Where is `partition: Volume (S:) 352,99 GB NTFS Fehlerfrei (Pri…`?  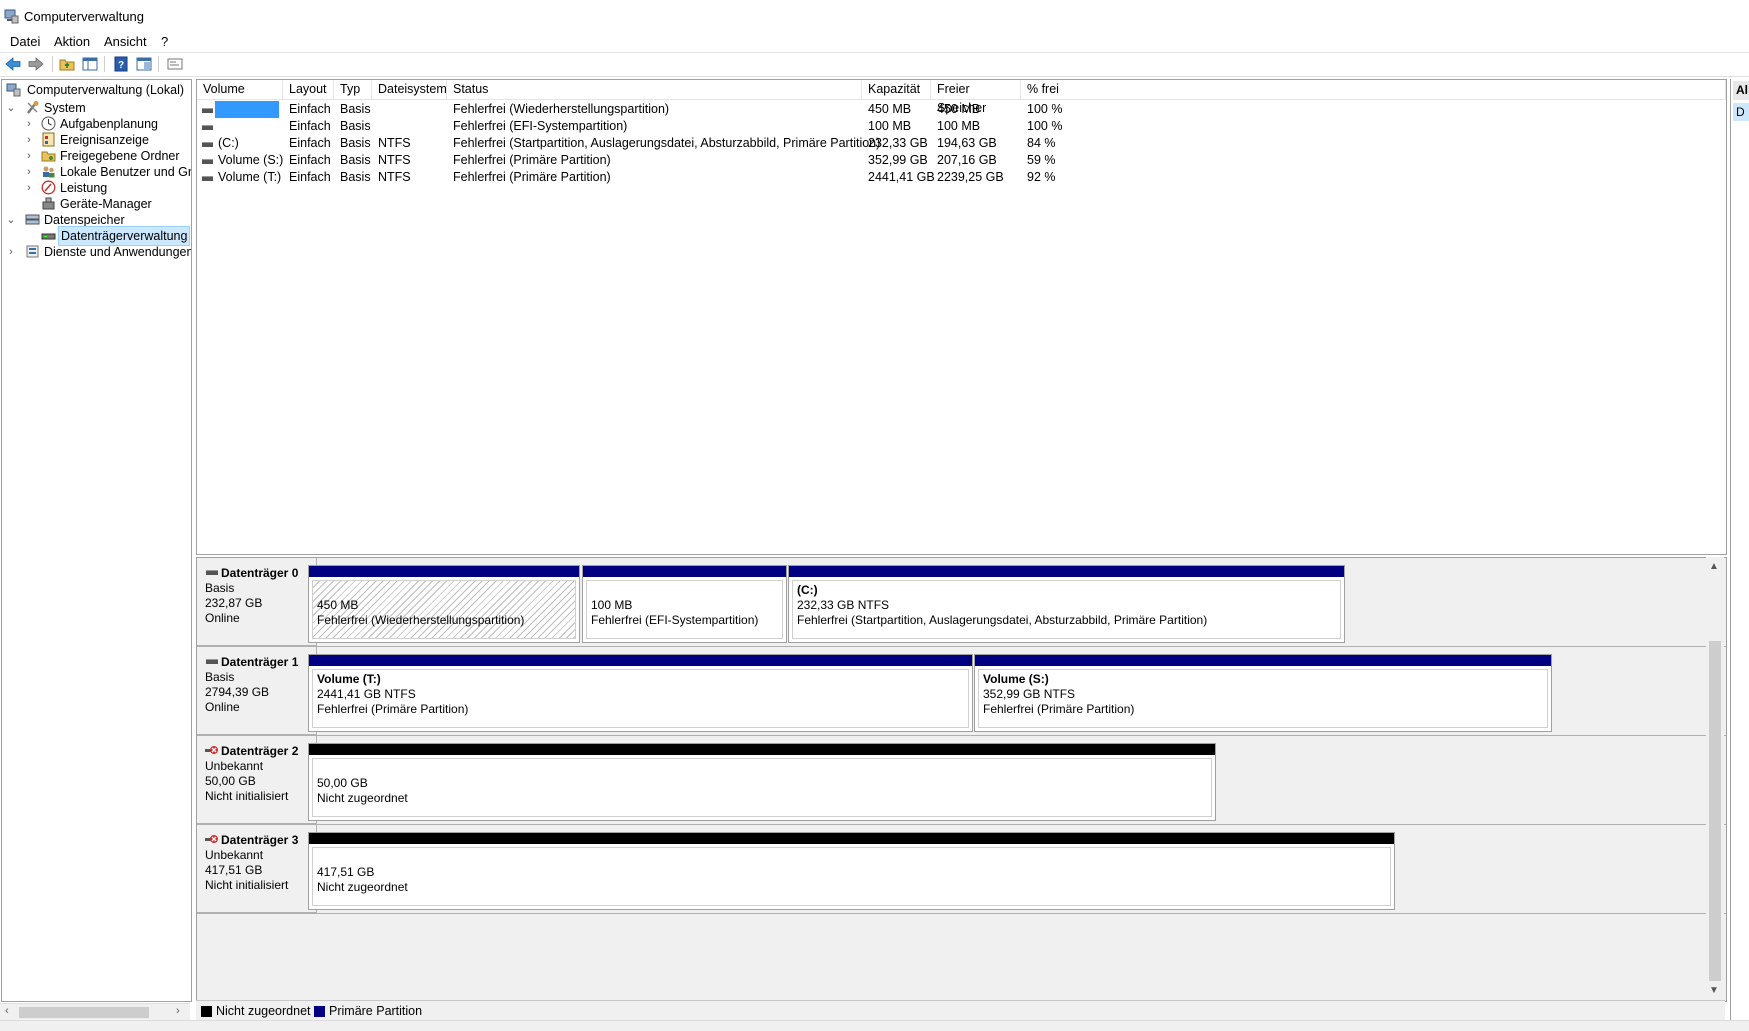
partition: Volume (S:) 352,99 GB NTFS Fehlerfrei (Pri… is located at coordinates (1263, 693).